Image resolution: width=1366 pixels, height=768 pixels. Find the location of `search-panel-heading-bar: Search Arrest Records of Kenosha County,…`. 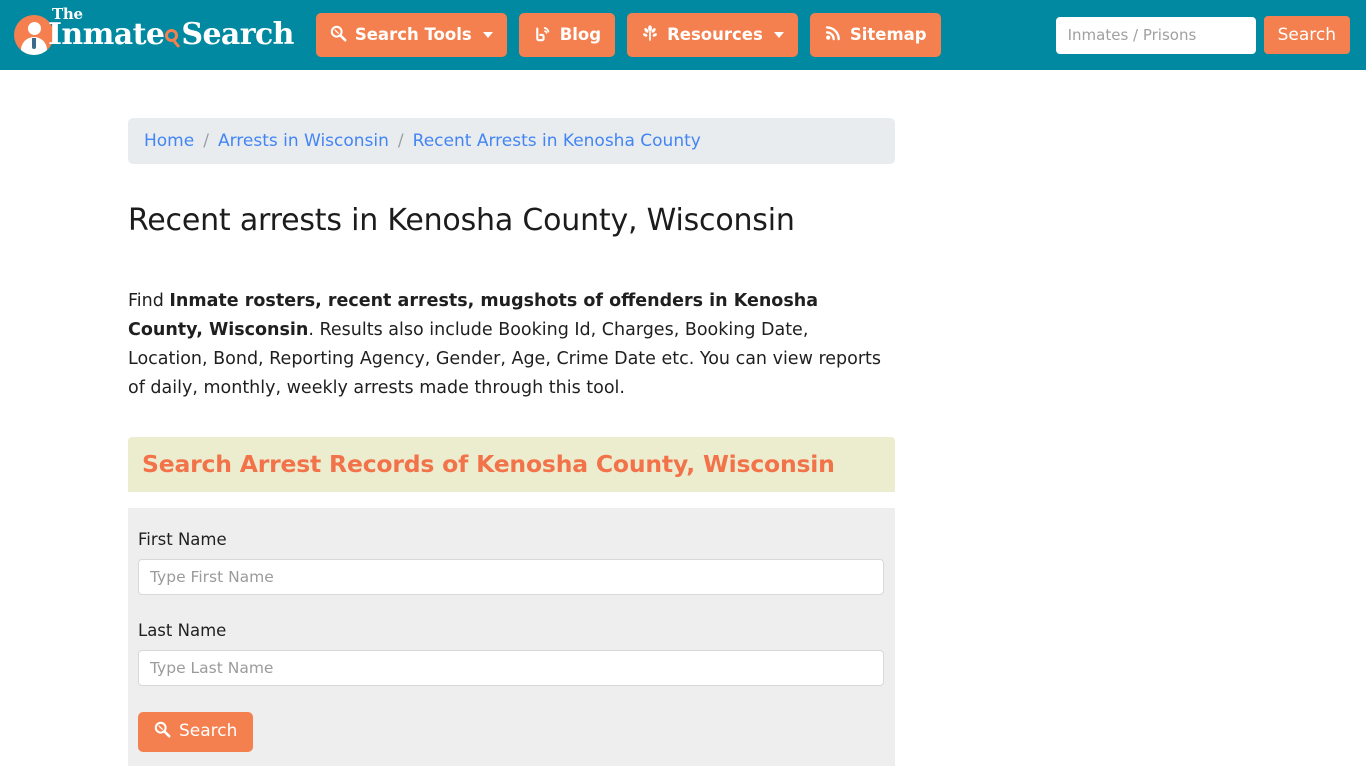

search-panel-heading-bar: Search Arrest Records of Kenosha County,… is located at coordinates (511, 464).